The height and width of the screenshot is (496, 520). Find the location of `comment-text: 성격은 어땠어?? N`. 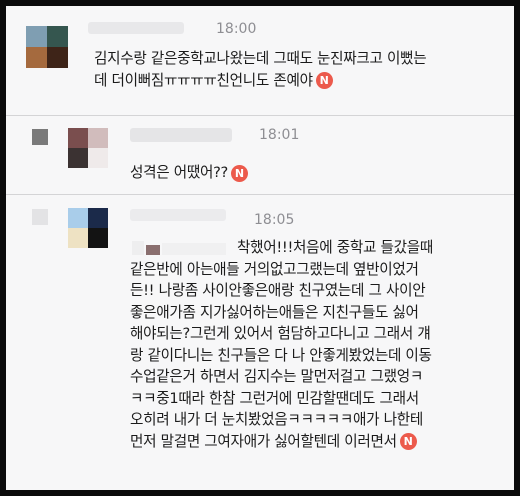

comment-text: 성격은 어땠어?? N is located at coordinates (310, 173).